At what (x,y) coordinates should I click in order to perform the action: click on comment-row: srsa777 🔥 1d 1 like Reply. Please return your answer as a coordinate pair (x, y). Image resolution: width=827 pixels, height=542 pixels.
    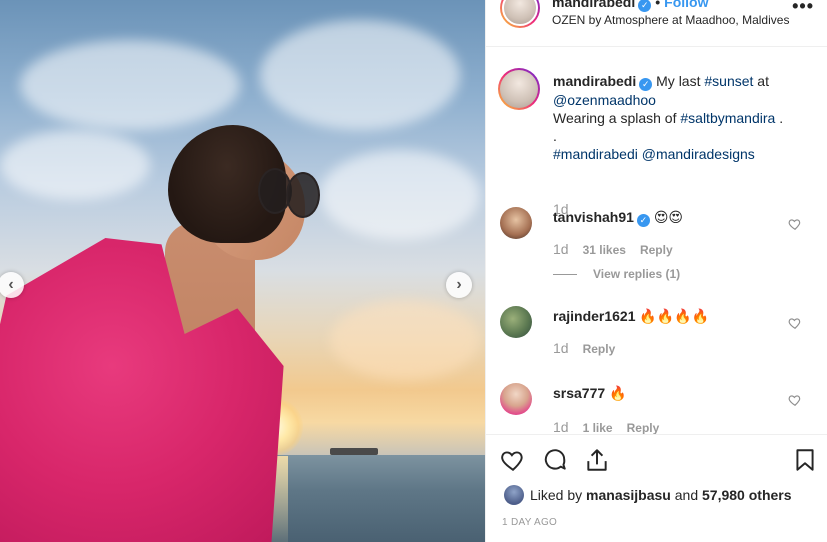
    Looking at the image, I should click on (656, 408).